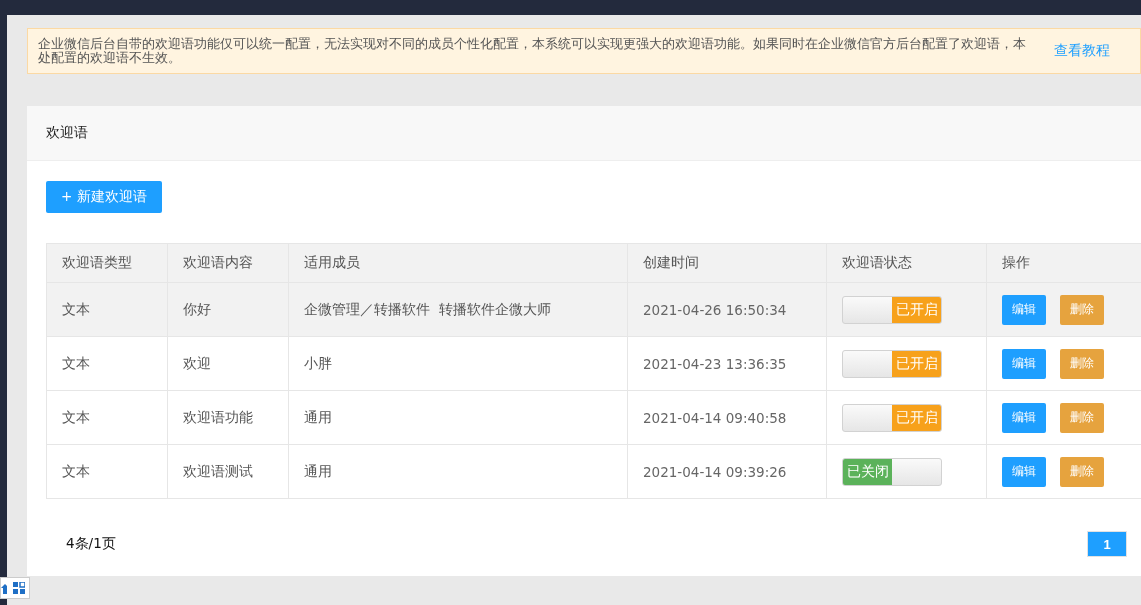  What do you see at coordinates (727, 263) in the screenshot?
I see `column-header: 创建时间` at bounding box center [727, 263].